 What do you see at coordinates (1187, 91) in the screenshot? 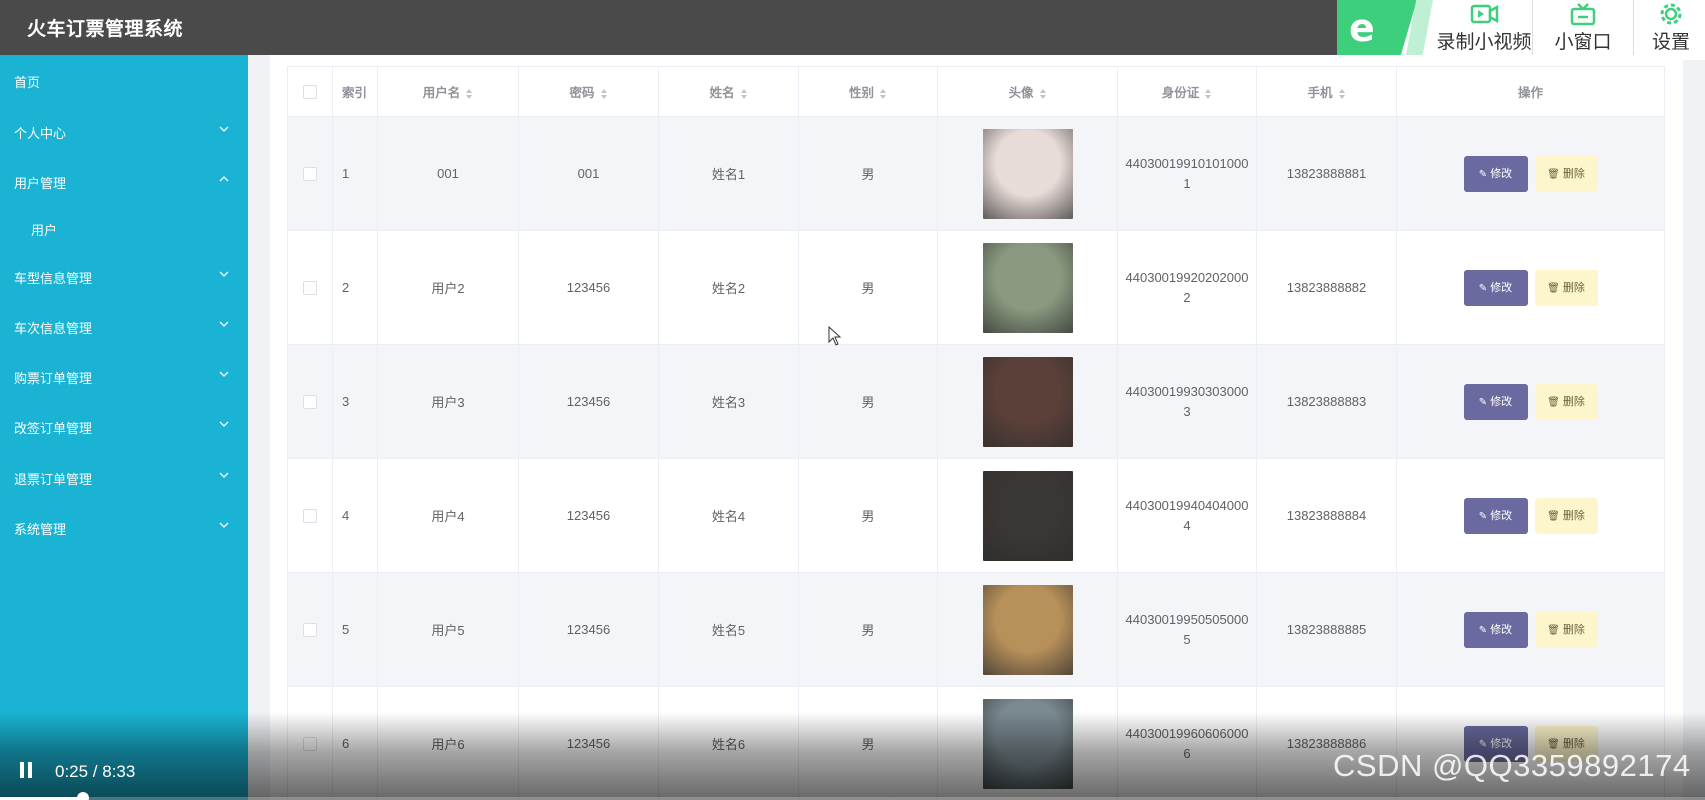
I see `column-header-id-card: 身份证` at bounding box center [1187, 91].